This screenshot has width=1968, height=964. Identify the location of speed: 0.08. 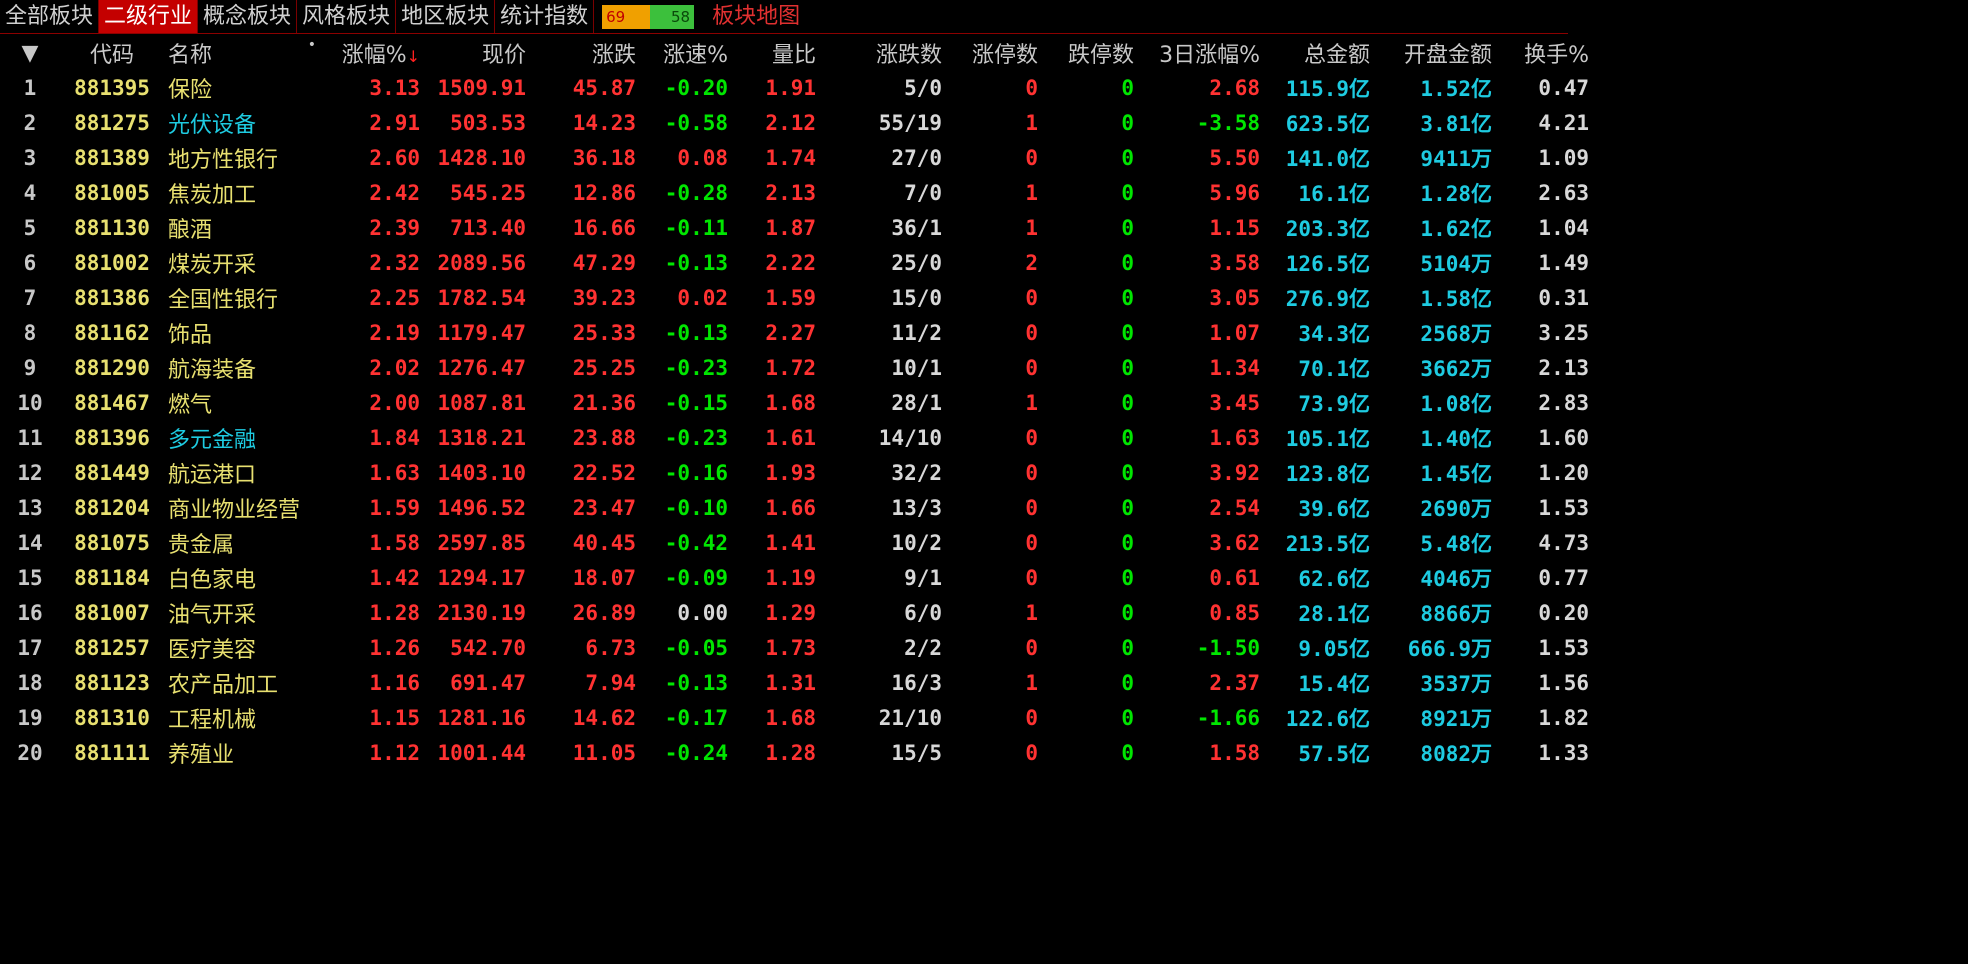
(702, 157).